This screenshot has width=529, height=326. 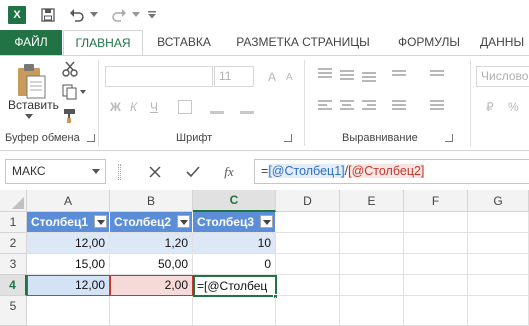 I want to click on redo-icon, so click(x=119, y=15).